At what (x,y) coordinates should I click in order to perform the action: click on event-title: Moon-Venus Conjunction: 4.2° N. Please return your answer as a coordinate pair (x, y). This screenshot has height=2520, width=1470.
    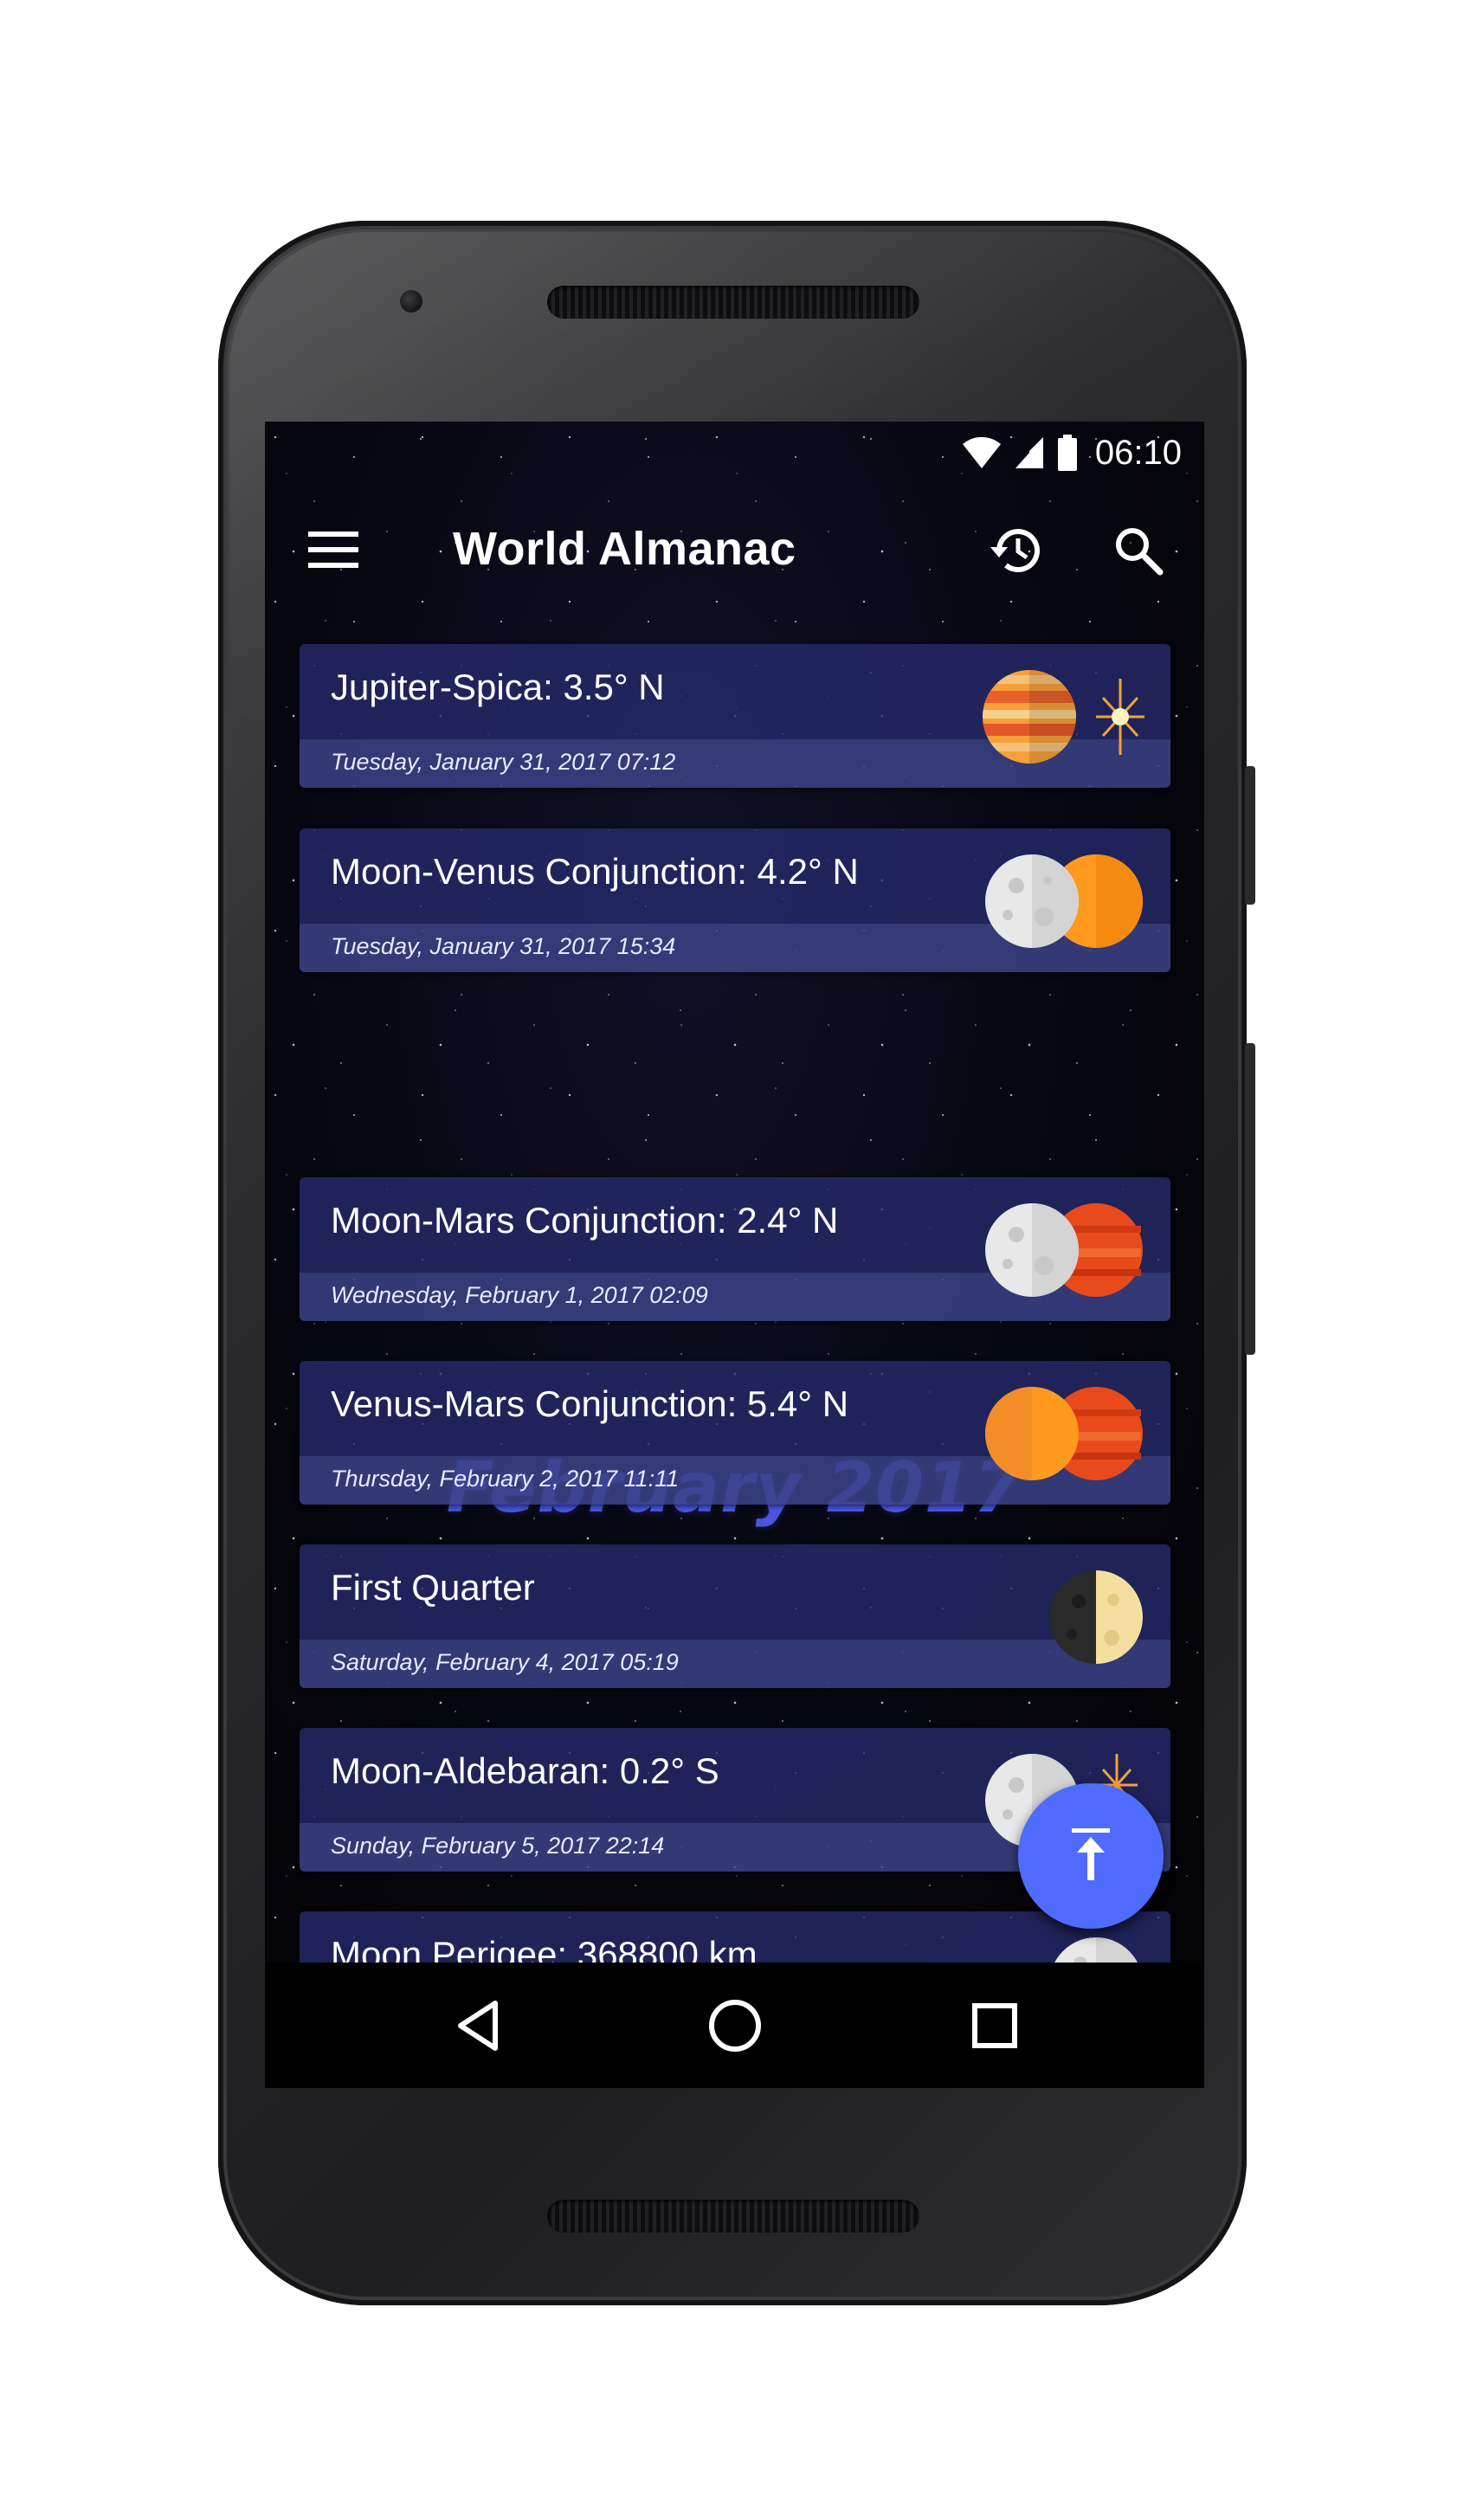
    Looking at the image, I should click on (595, 871).